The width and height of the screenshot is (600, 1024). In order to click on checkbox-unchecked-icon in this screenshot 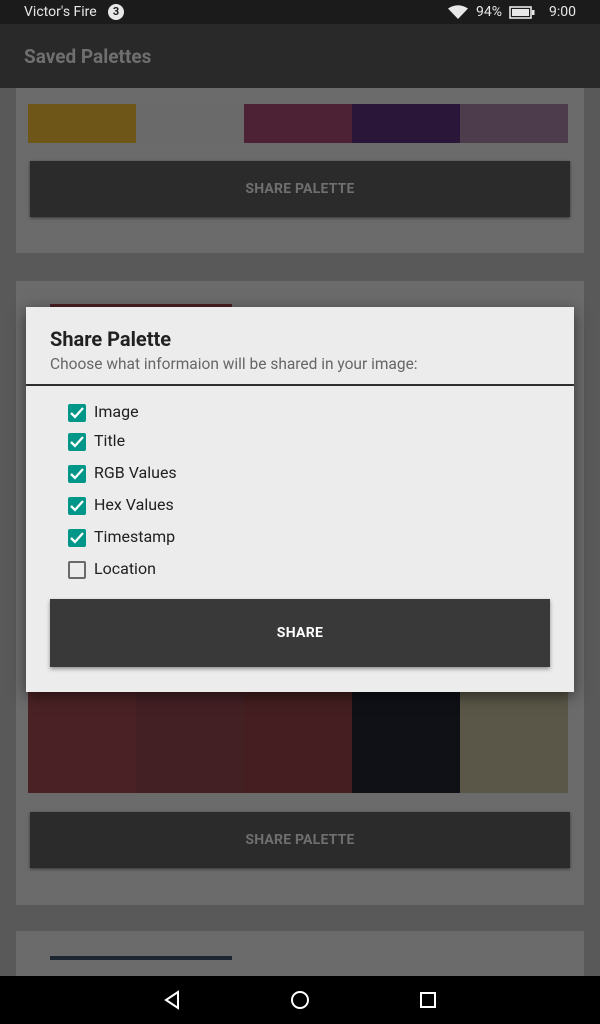, I will do `click(77, 570)`.